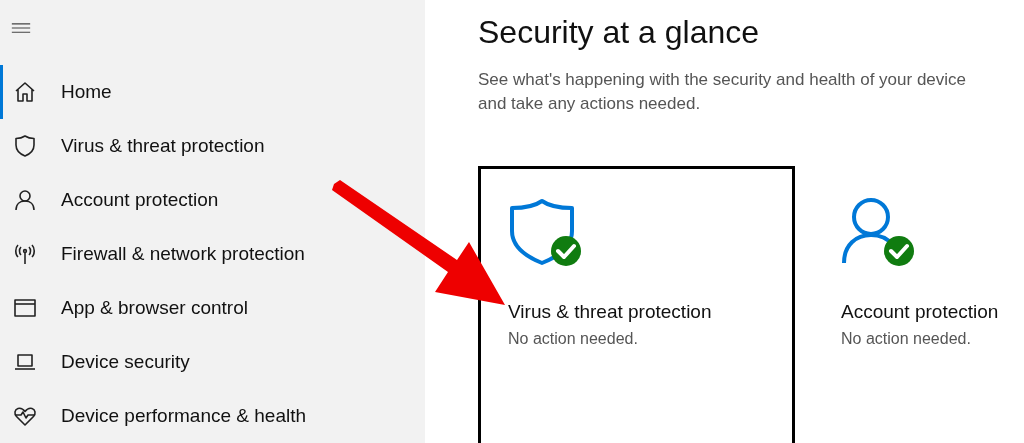  I want to click on nav-item: Device security, so click(212, 362).